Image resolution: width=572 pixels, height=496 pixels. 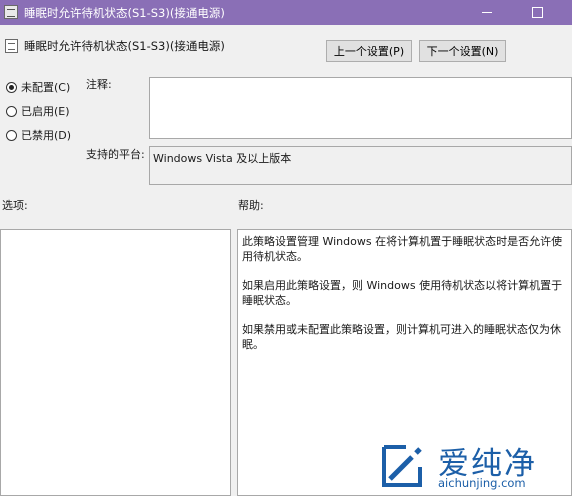 What do you see at coordinates (360, 165) in the screenshot?
I see `platform-field: Windows Vista 及以上版本` at bounding box center [360, 165].